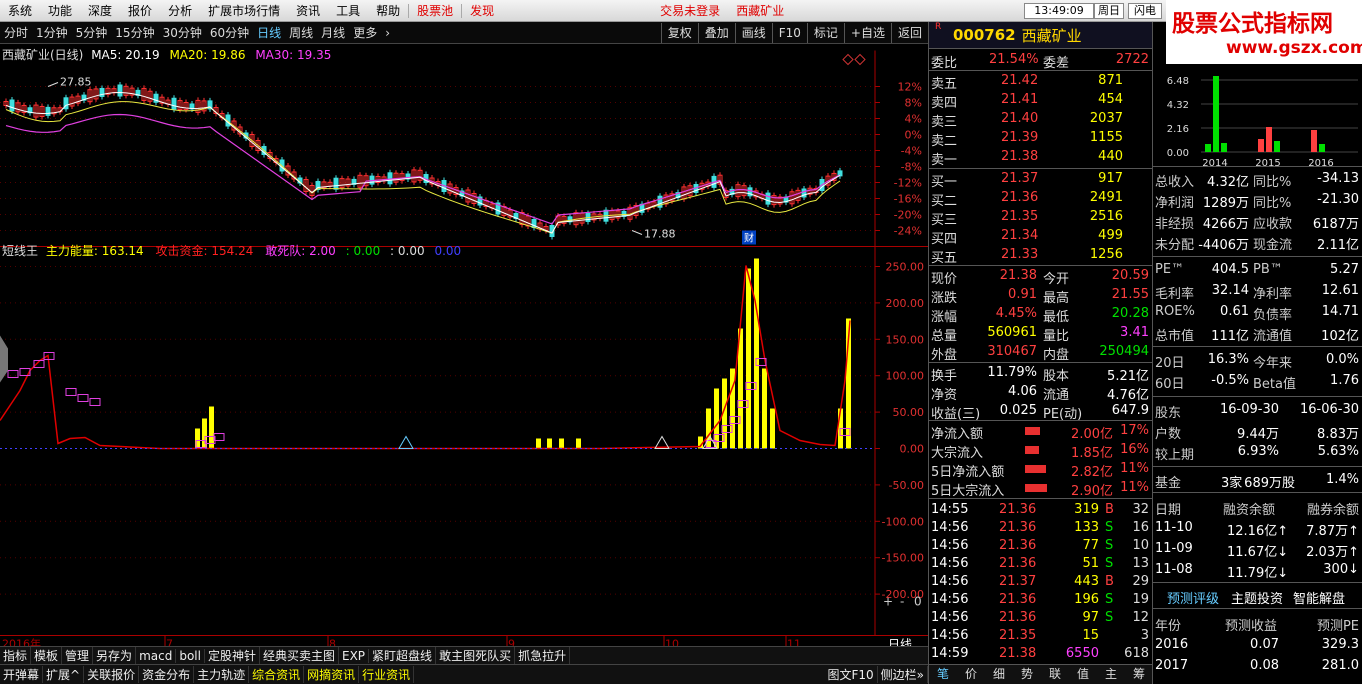  I want to click on quote-tab: 笔, so click(943, 674).